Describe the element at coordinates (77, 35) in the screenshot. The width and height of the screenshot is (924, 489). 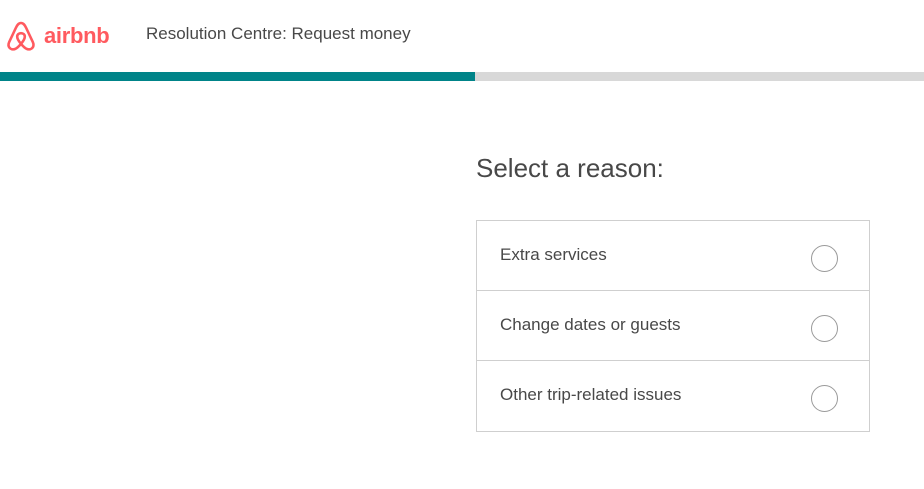
I see `airbnb-wordmark: airbnb` at that location.